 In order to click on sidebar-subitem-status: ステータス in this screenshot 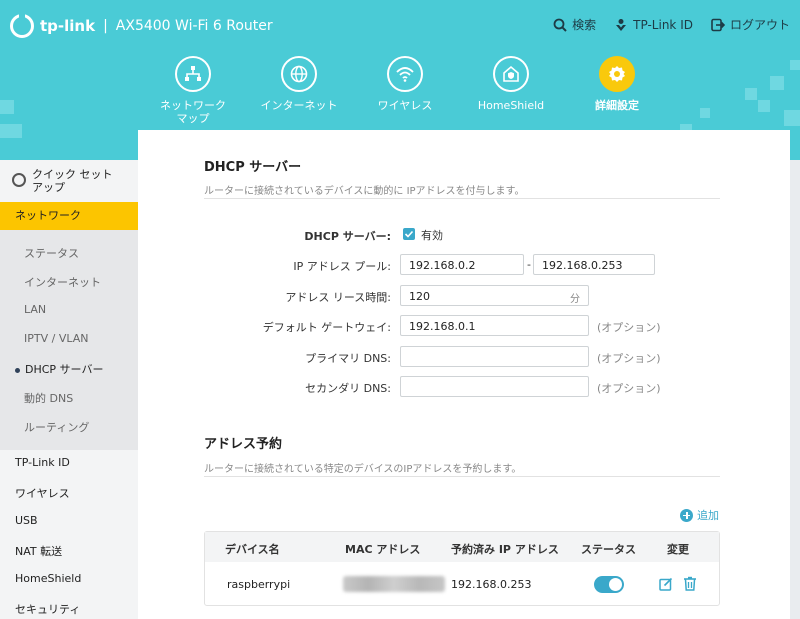, I will do `click(51, 253)`.